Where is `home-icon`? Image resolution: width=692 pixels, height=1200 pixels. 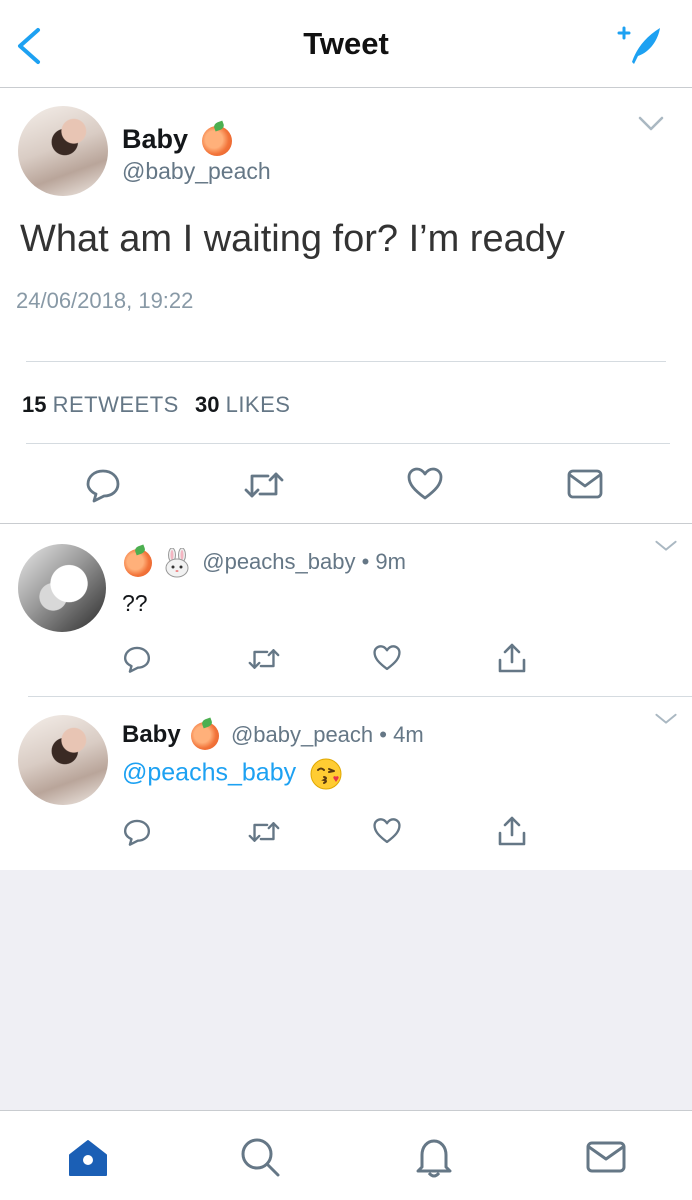 home-icon is located at coordinates (88, 1157).